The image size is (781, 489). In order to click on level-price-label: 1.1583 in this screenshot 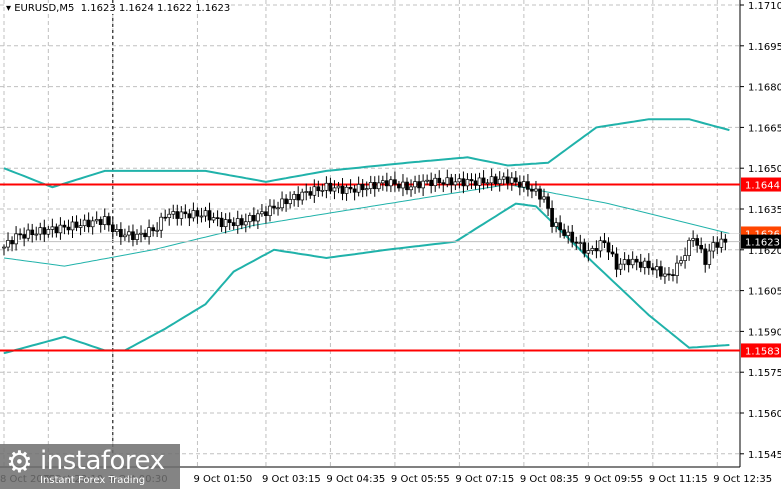, I will do `click(762, 351)`.